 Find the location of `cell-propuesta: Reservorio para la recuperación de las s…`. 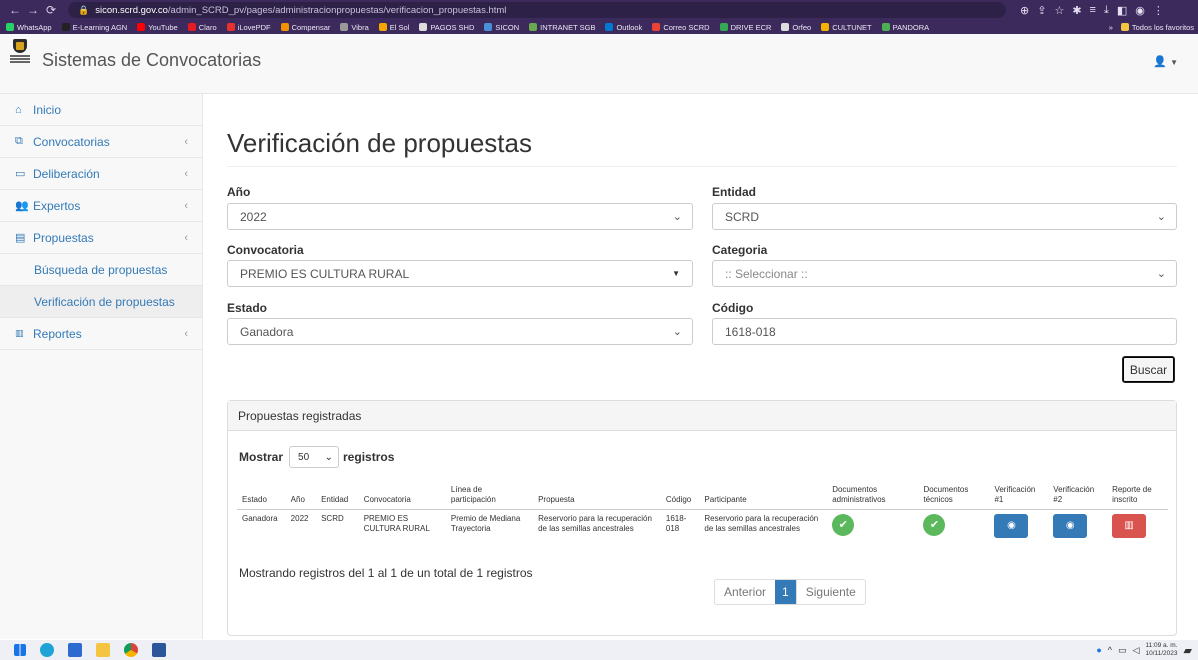

cell-propuesta: Reservorio para la recuperación de las s… is located at coordinates (595, 523).